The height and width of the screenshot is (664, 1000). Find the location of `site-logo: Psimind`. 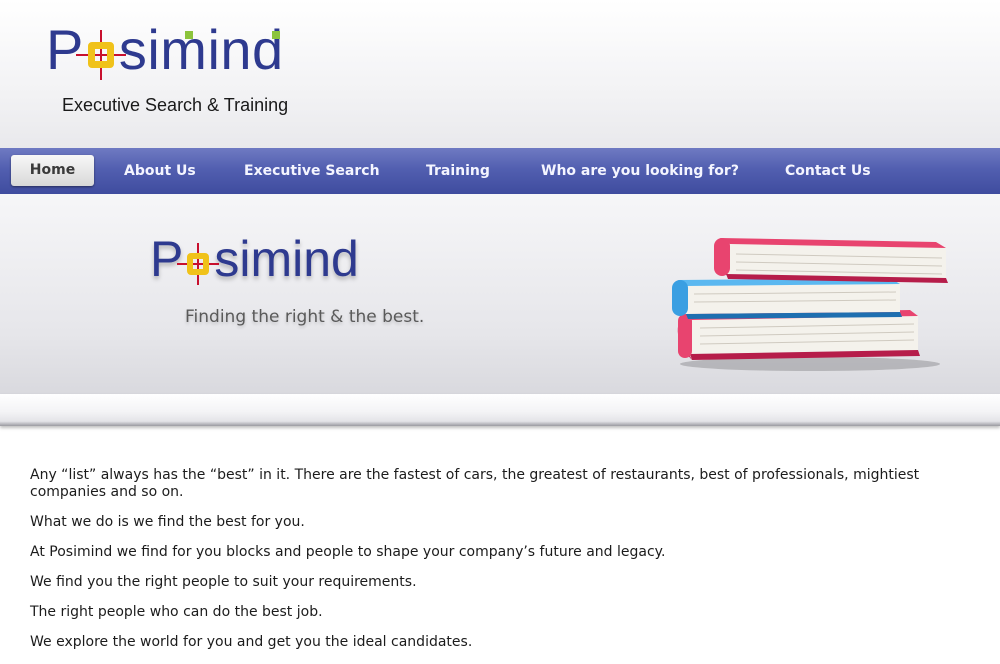

site-logo: Psimind is located at coordinates (165, 49).